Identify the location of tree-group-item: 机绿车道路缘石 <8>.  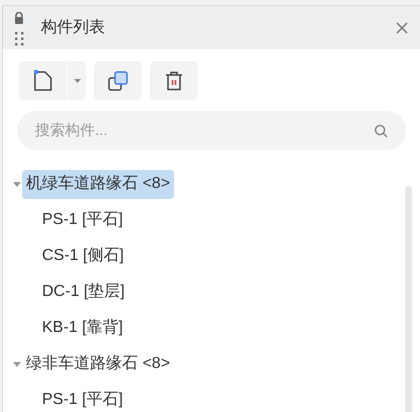
(98, 184).